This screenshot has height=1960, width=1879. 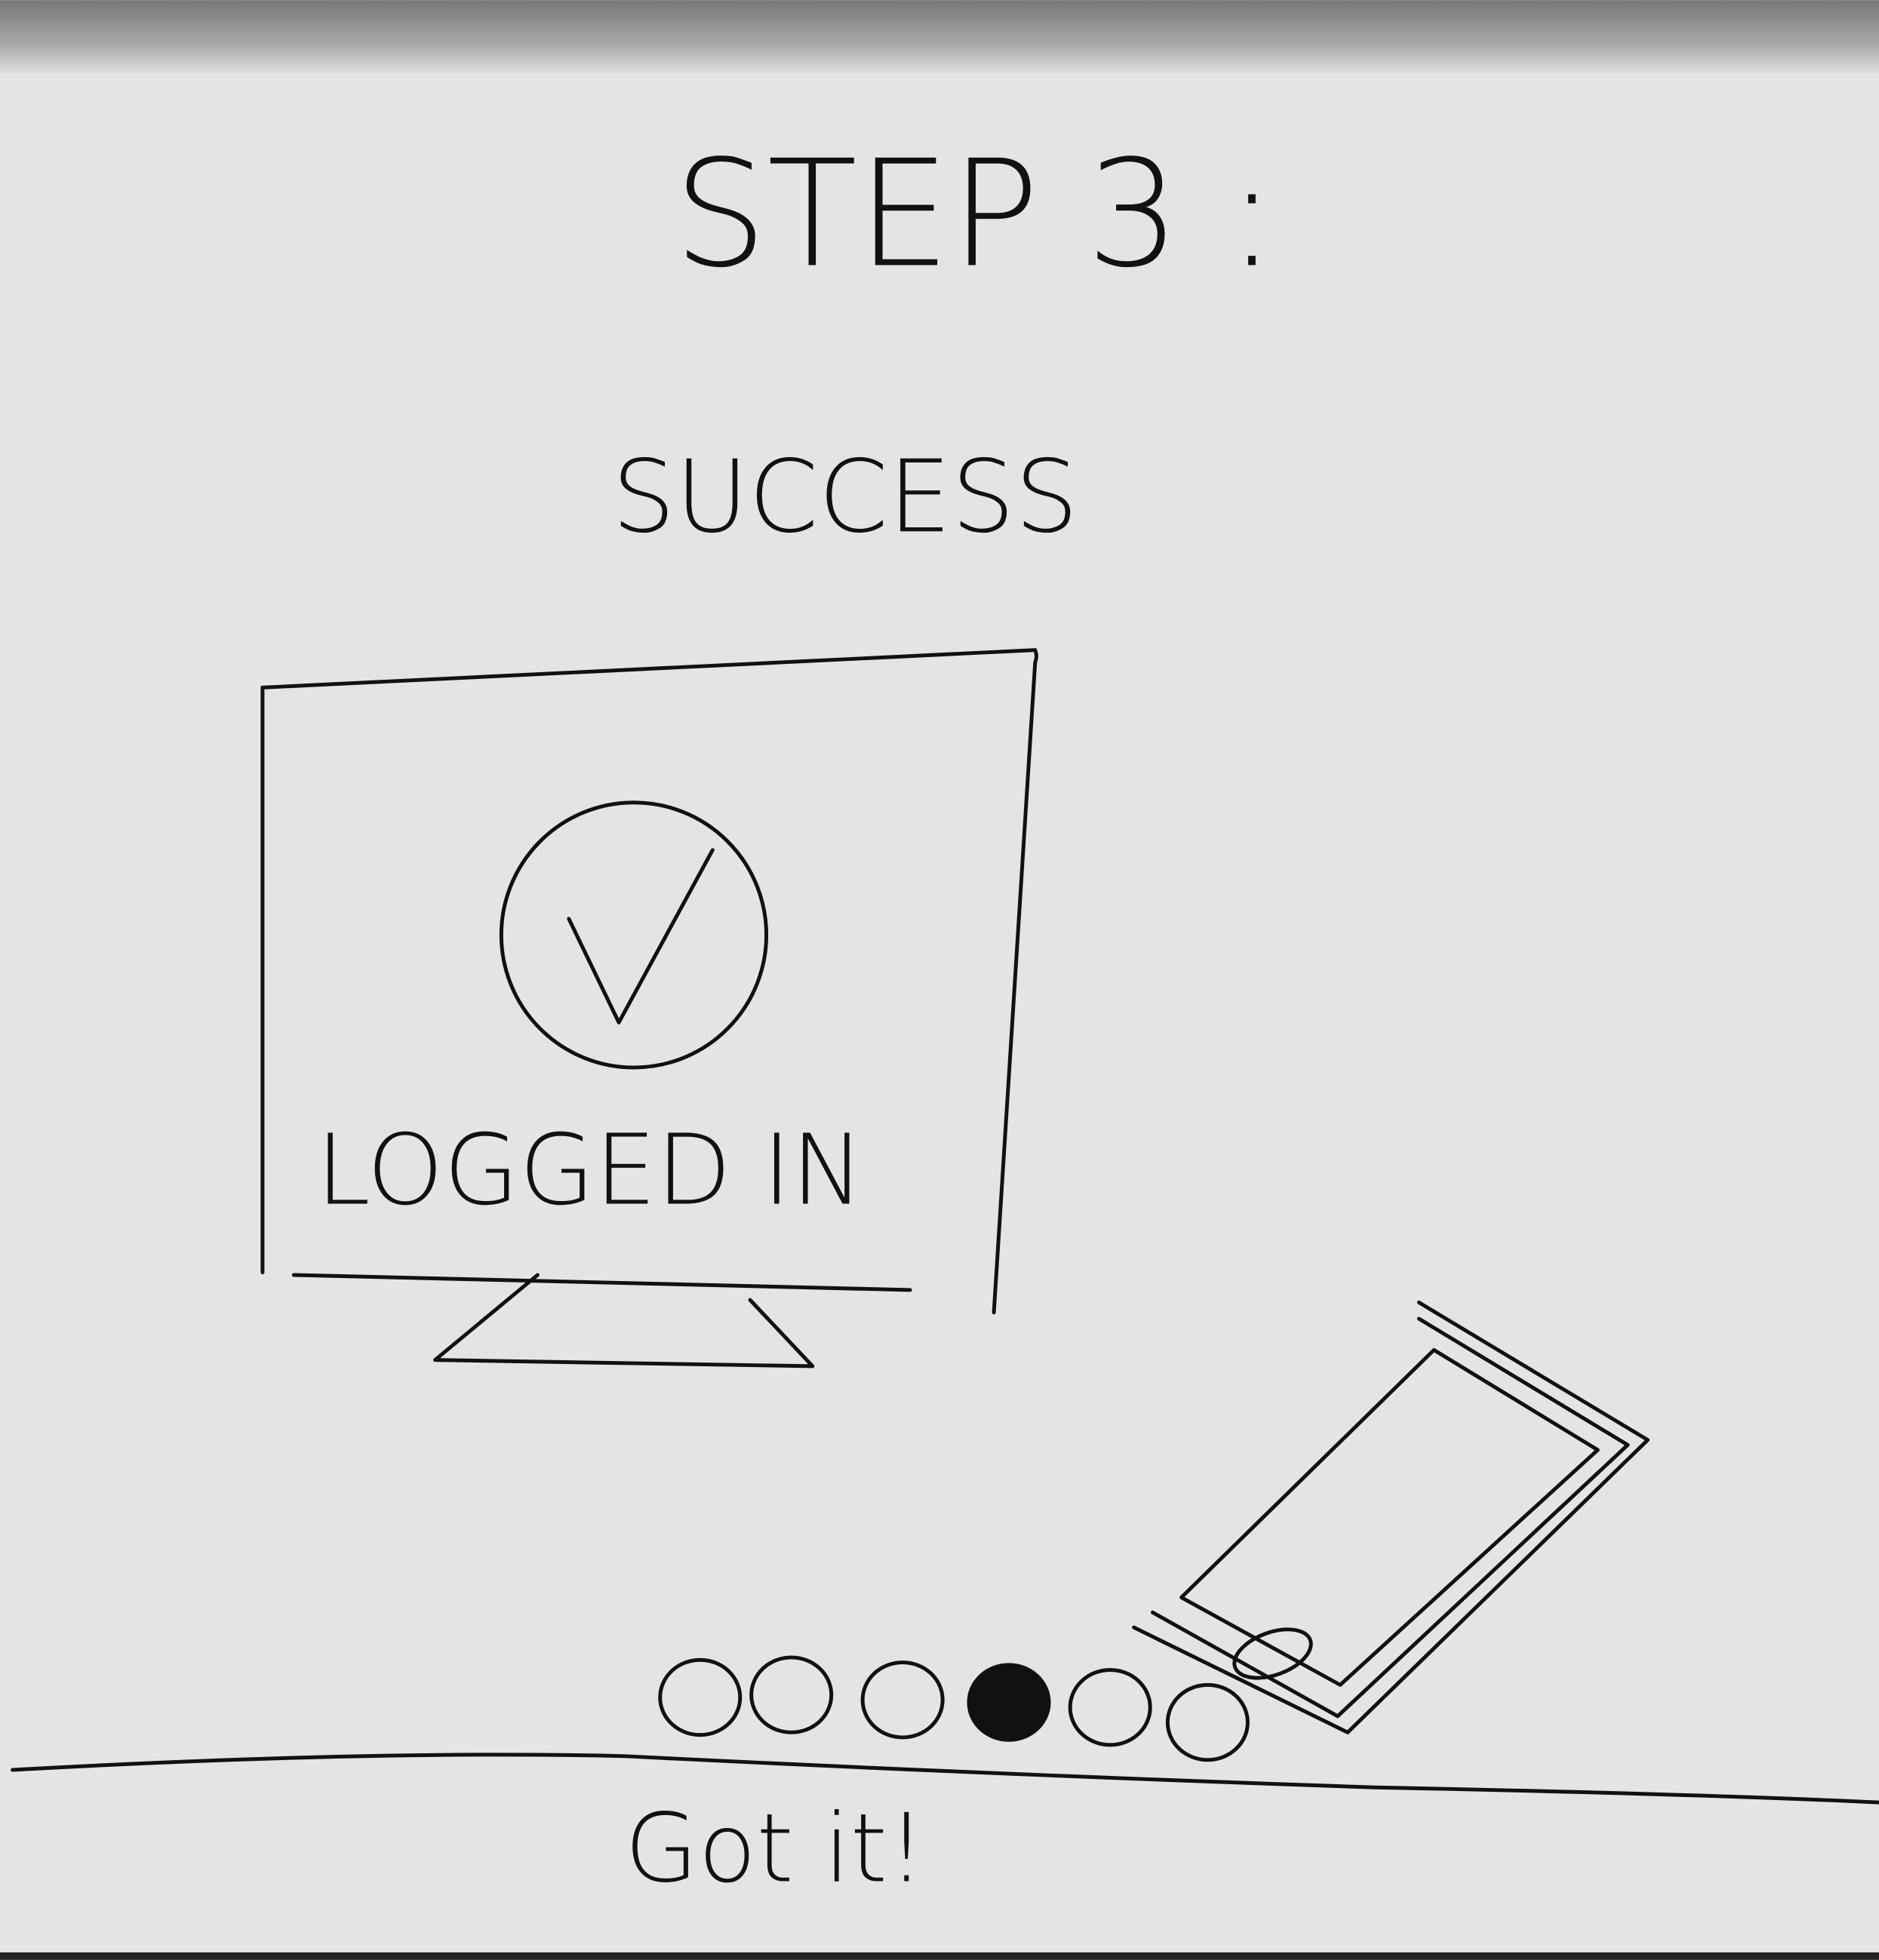 What do you see at coordinates (954, 1708) in the screenshot?
I see `pagination-dots` at bounding box center [954, 1708].